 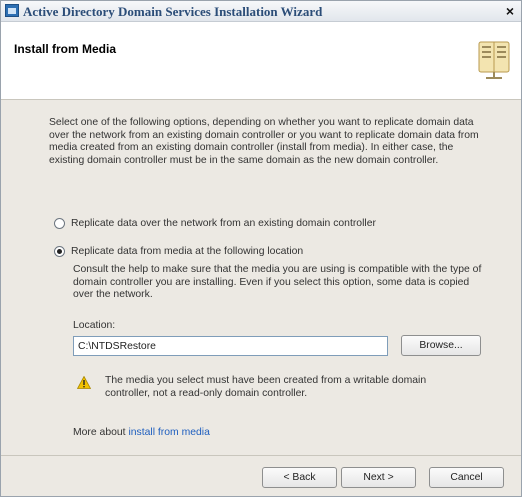 I want to click on radio-replicate-media, so click(x=59, y=251).